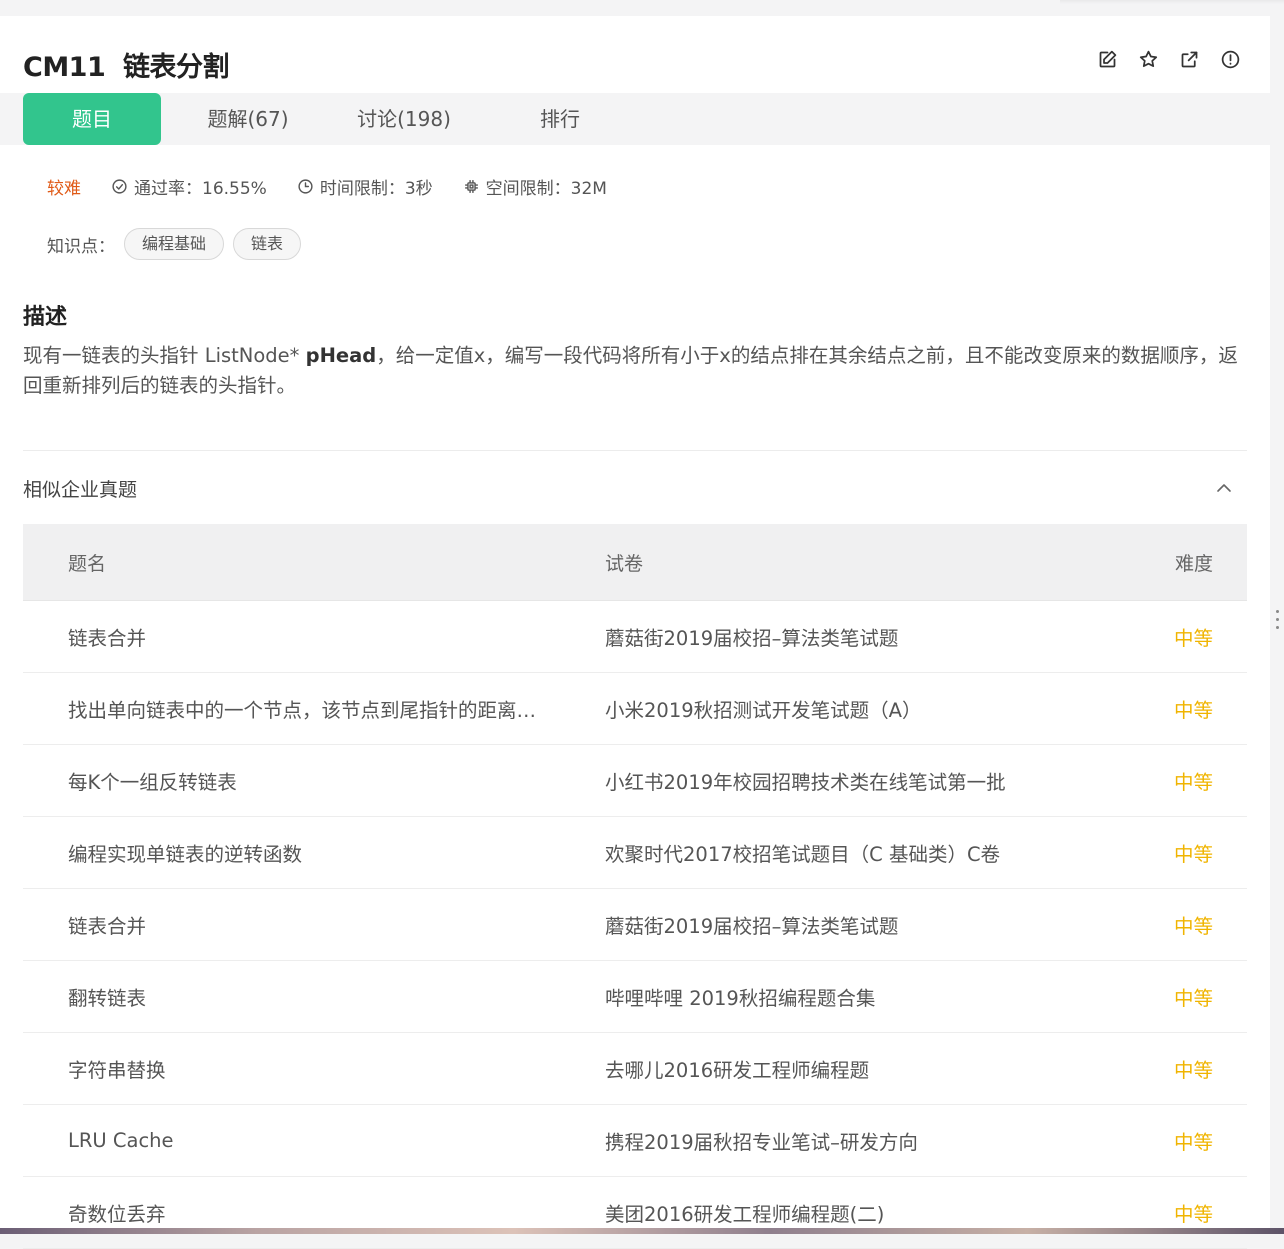 The height and width of the screenshot is (1249, 1284). What do you see at coordinates (92, 119) in the screenshot?
I see `tab-problem: 题目` at bounding box center [92, 119].